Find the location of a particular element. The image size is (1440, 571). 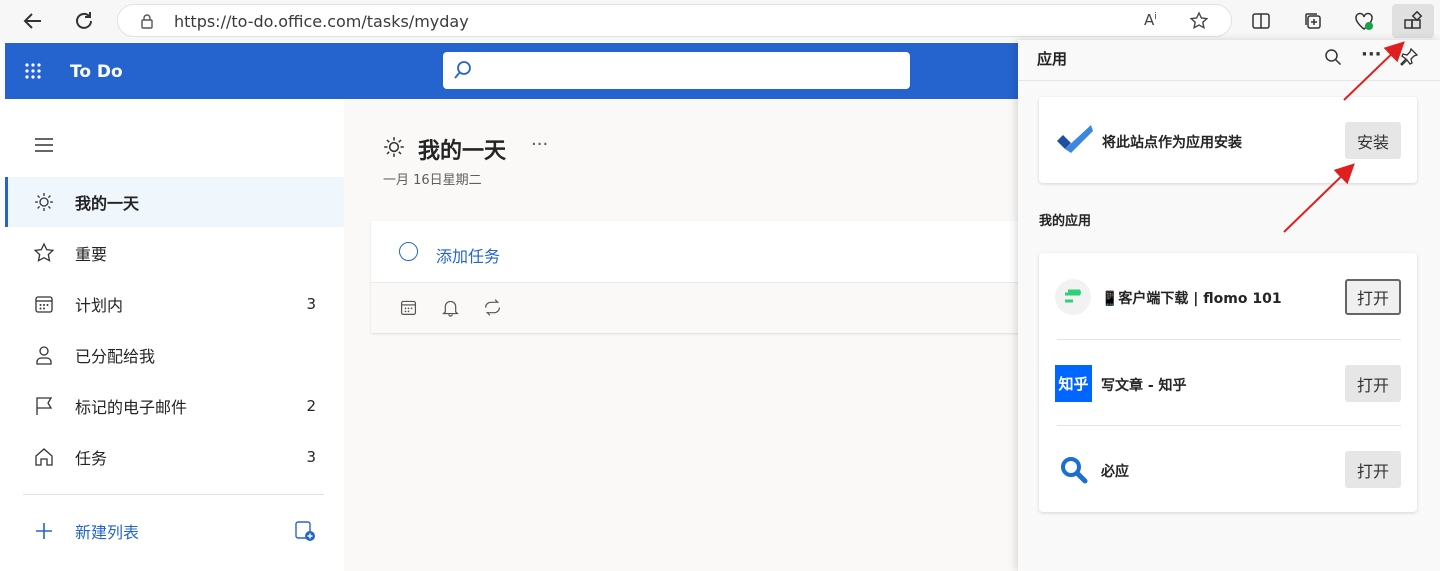

lock-icon is located at coordinates (147, 21).